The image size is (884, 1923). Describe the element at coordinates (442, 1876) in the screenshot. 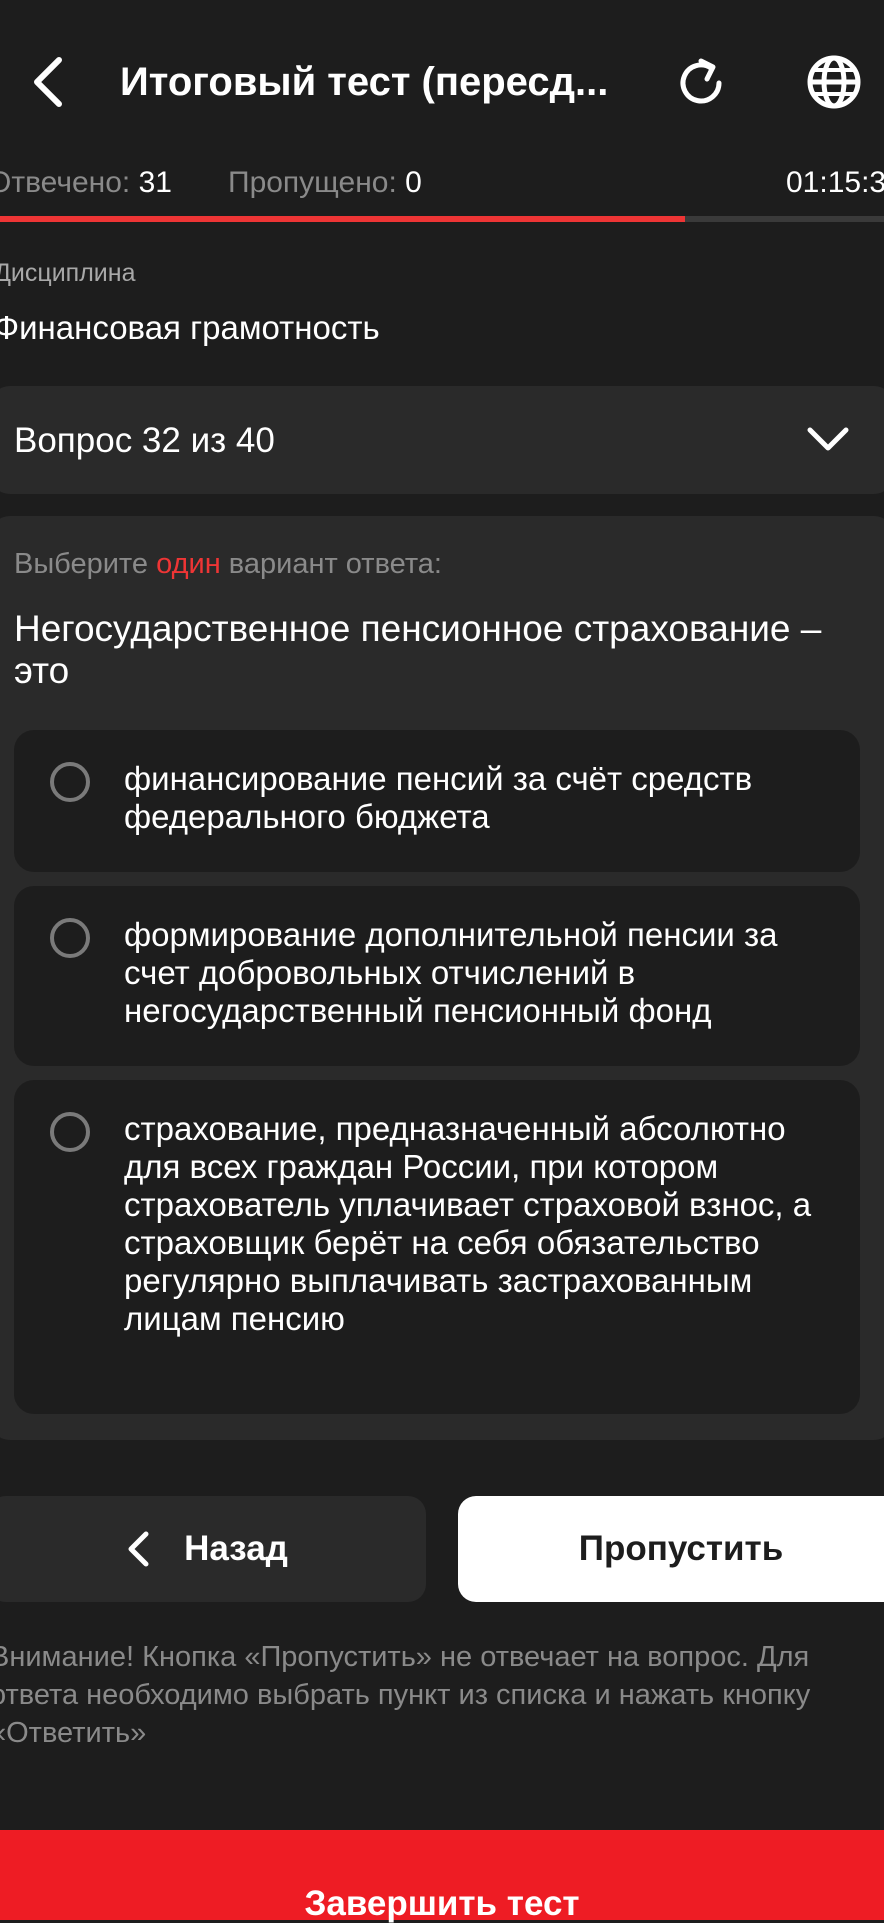

I see `finish-test-button: Завершить тест` at that location.